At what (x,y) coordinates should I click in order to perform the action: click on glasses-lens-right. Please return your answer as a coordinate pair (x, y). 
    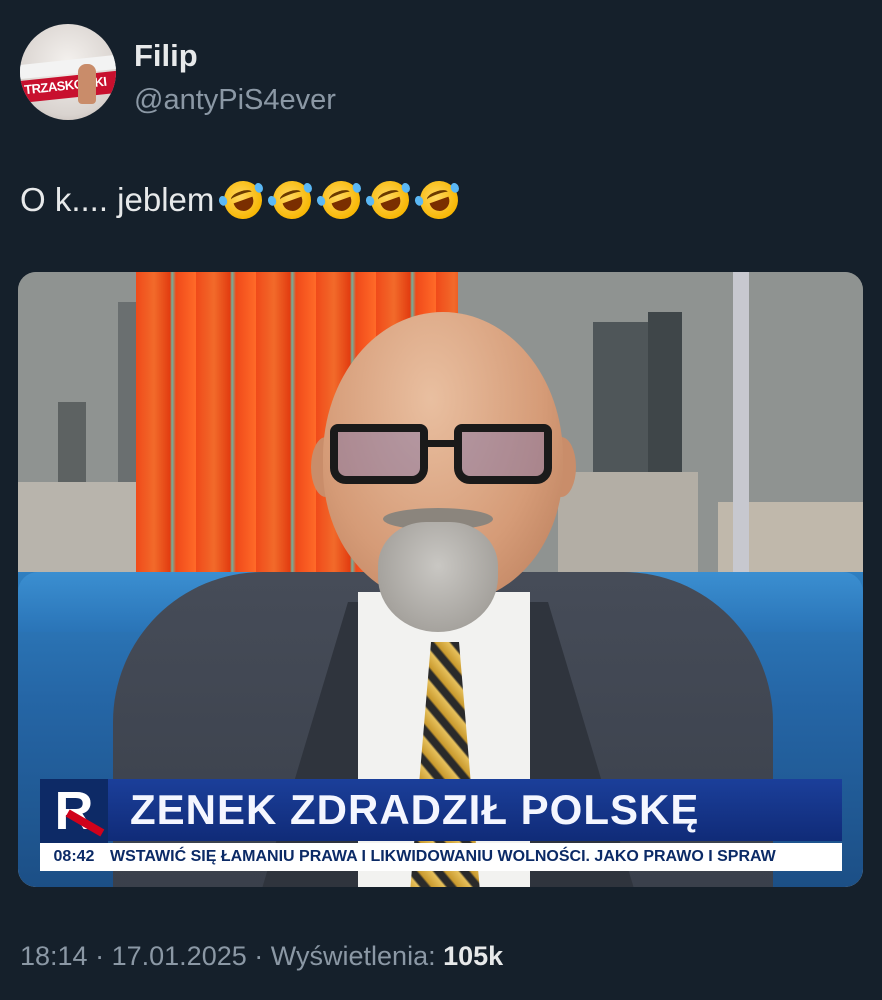
    Looking at the image, I should click on (503, 454).